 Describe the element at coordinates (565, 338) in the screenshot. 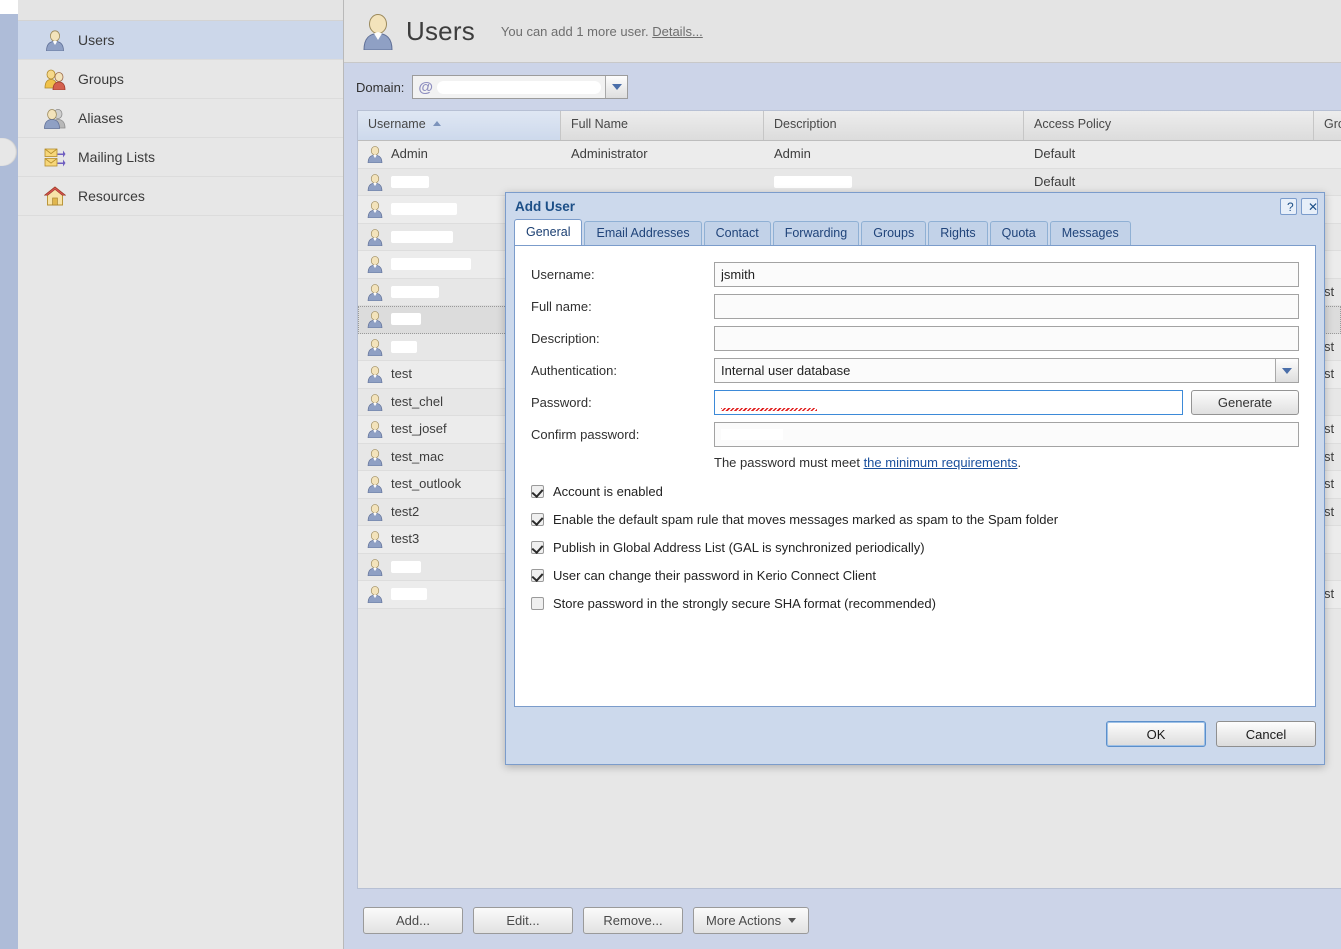

I see `description-label: Description:` at that location.